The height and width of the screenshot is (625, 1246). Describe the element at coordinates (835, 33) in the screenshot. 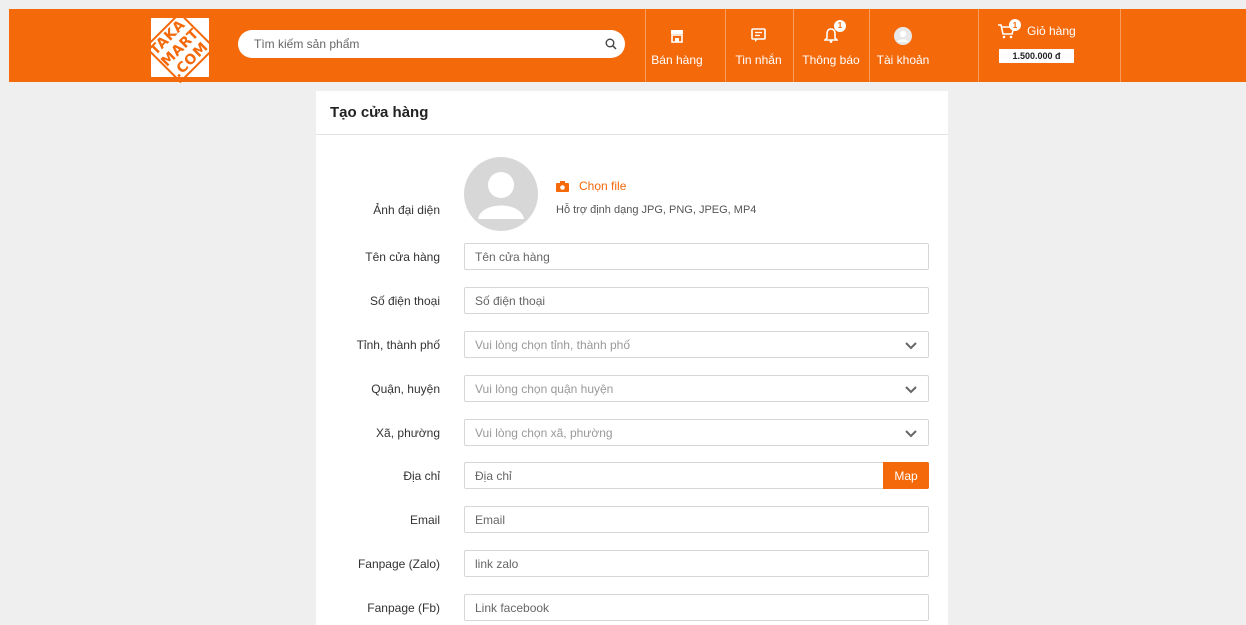

I see `bell-icon: 1` at that location.